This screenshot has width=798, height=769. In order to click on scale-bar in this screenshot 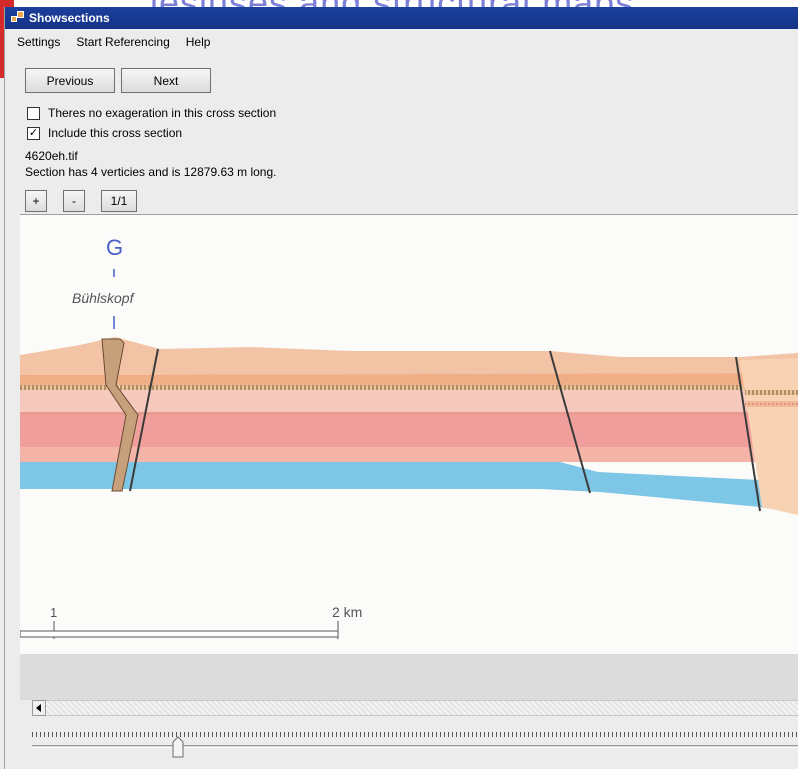, I will do `click(179, 634)`.